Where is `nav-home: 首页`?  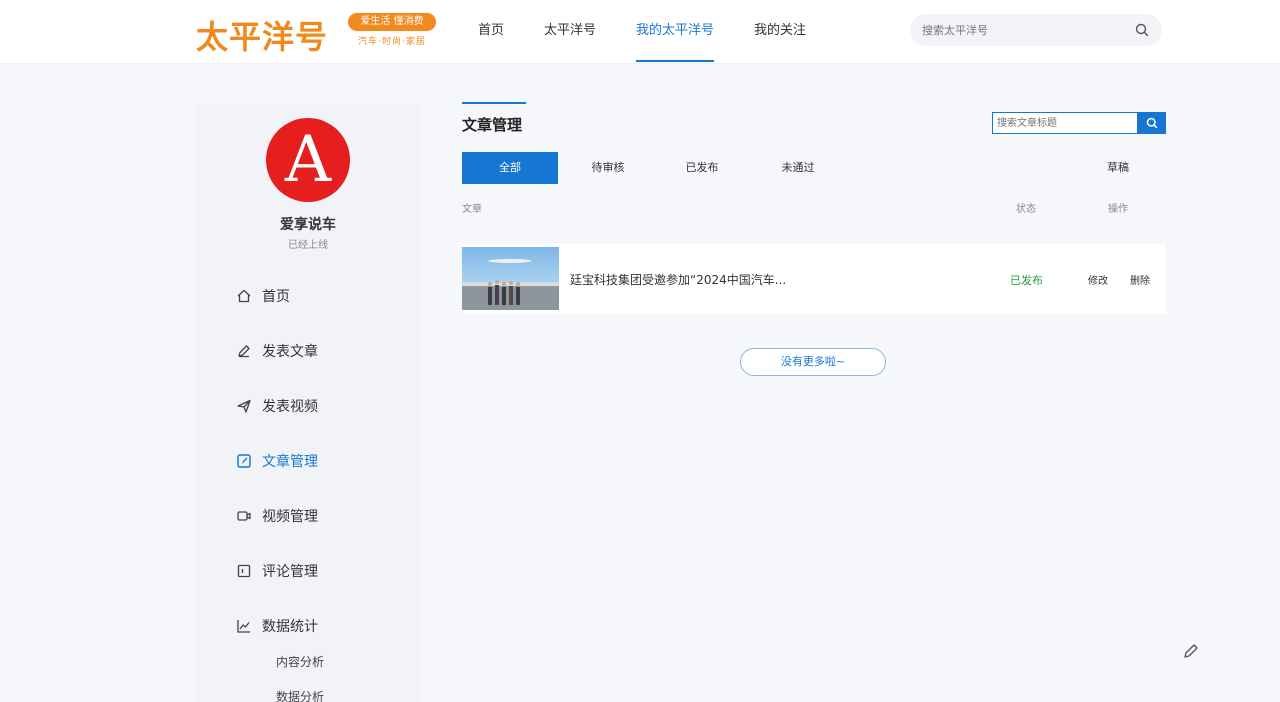 nav-home: 首页 is located at coordinates (491, 31).